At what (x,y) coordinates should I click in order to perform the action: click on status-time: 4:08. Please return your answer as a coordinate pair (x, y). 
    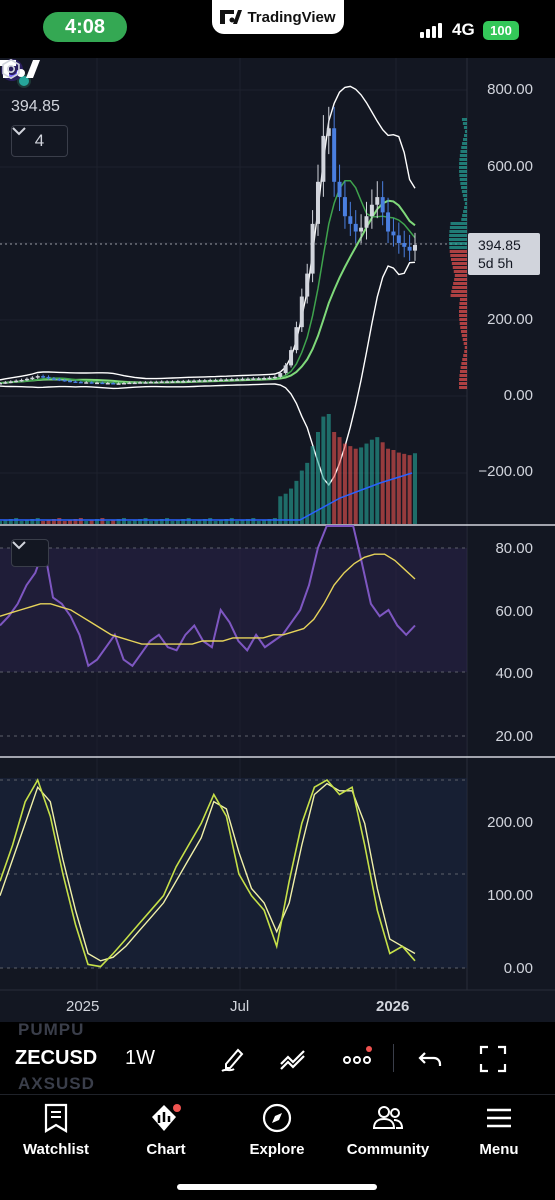
    Looking at the image, I should click on (85, 27).